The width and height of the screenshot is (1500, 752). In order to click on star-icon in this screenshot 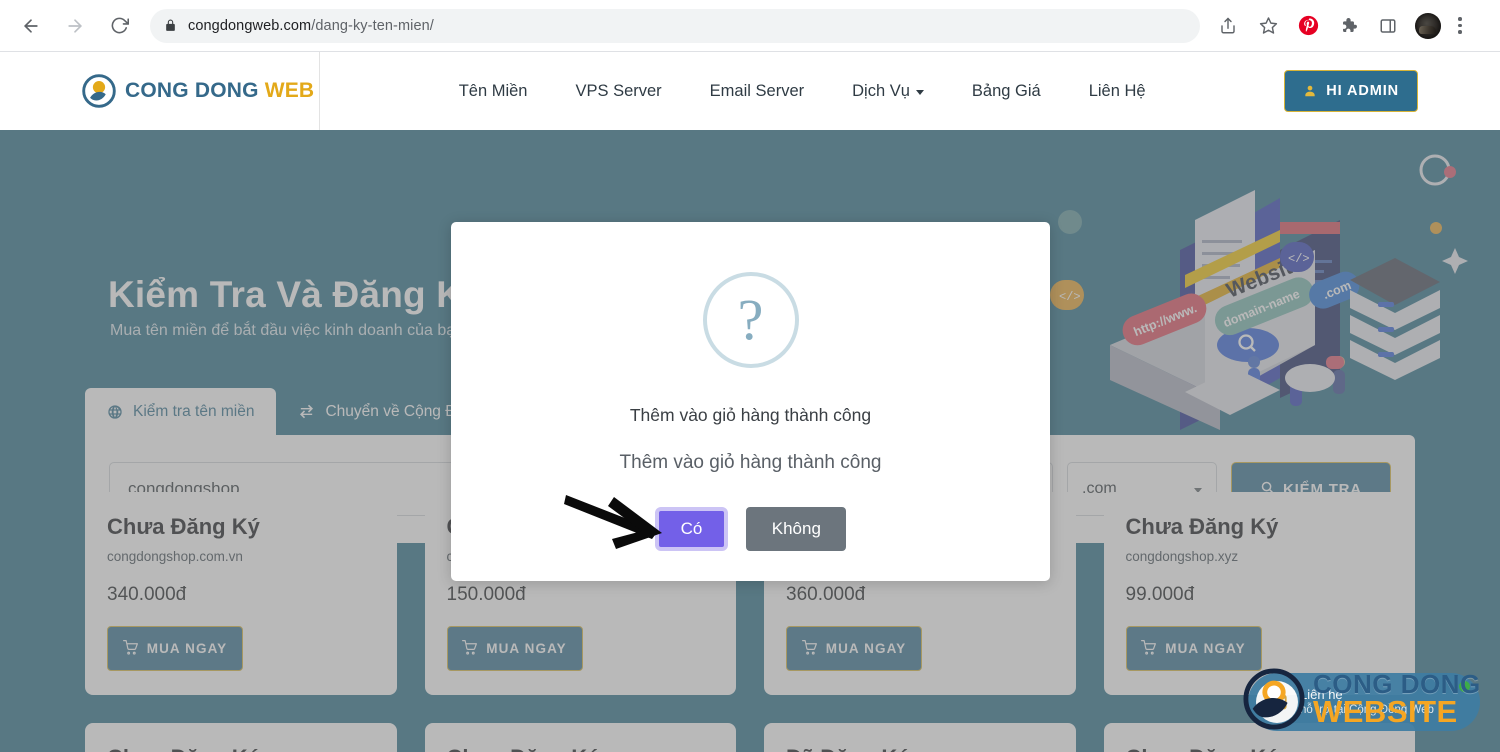, I will do `click(1268, 26)`.